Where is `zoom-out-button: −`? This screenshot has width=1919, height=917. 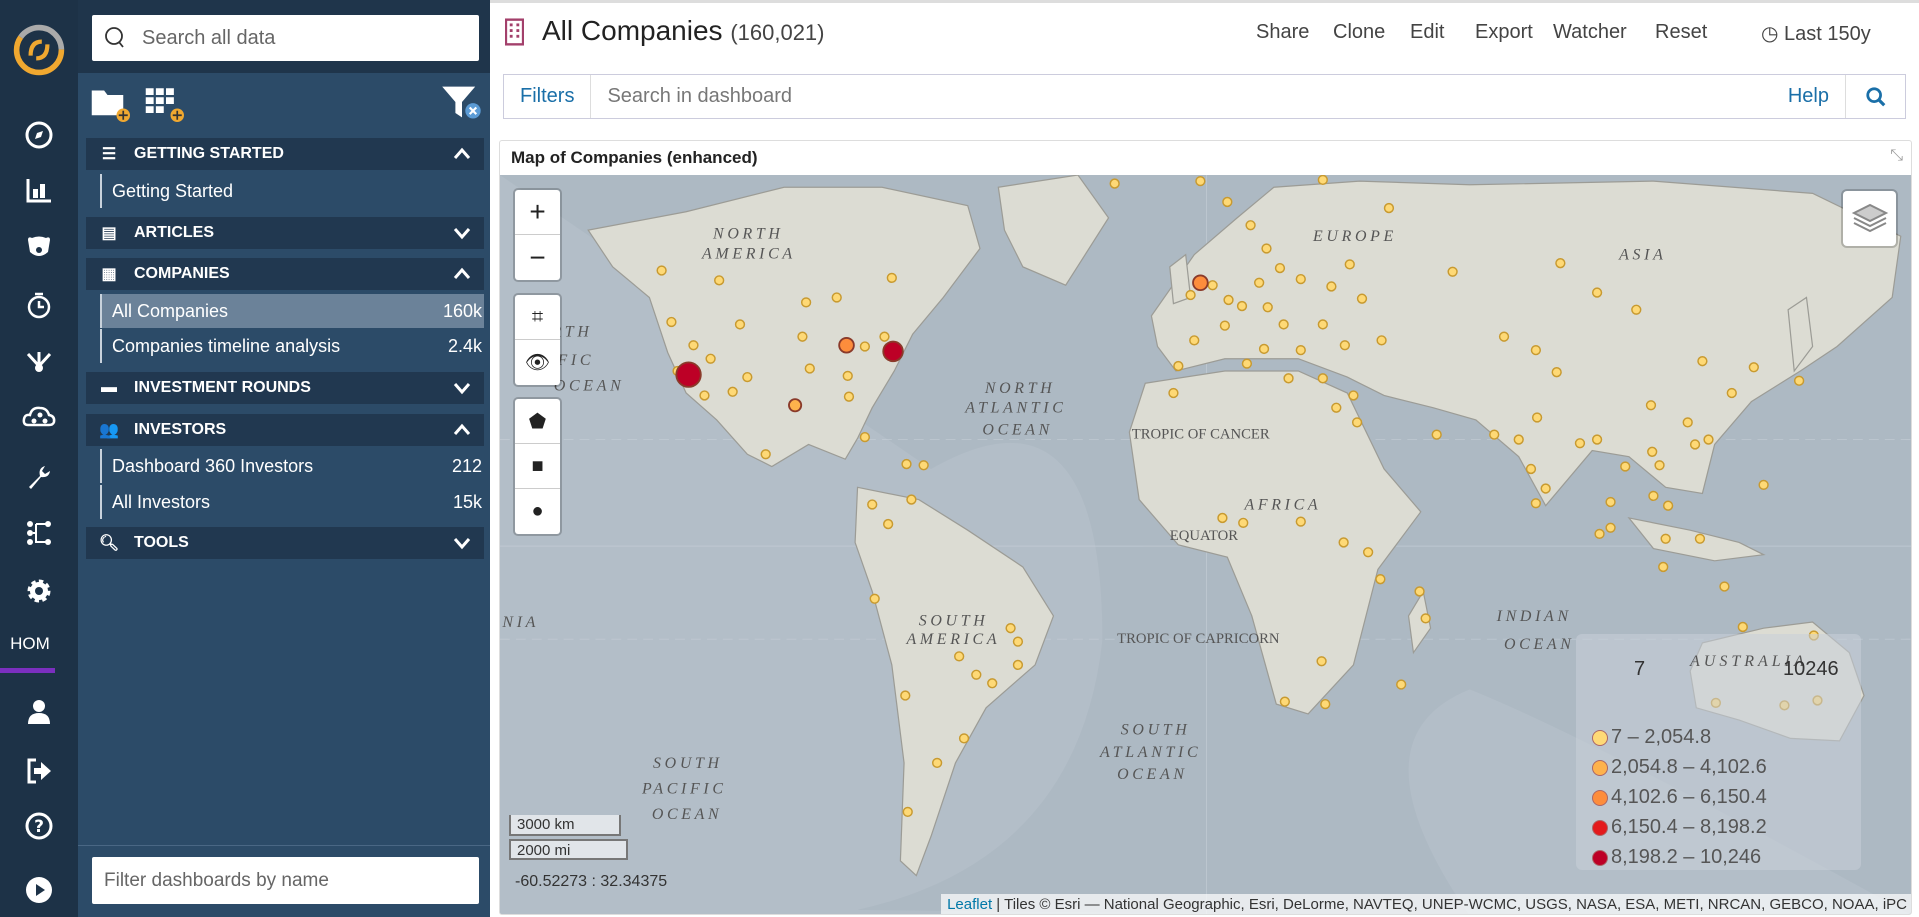
zoom-out-button: − is located at coordinates (537, 257).